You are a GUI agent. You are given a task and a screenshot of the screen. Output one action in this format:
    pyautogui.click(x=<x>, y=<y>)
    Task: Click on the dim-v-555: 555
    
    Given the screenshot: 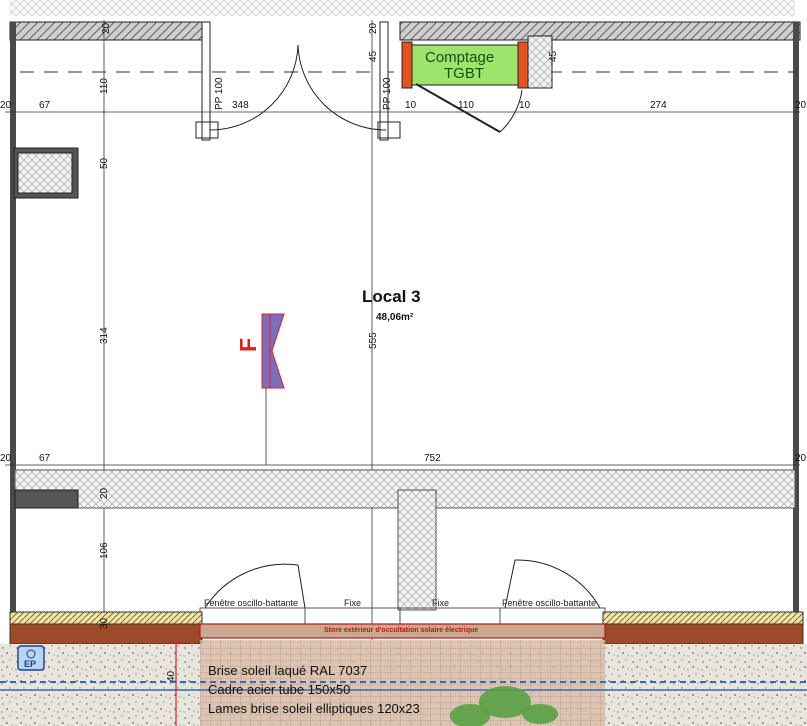 What is the action you would take?
    pyautogui.click(x=373, y=340)
    